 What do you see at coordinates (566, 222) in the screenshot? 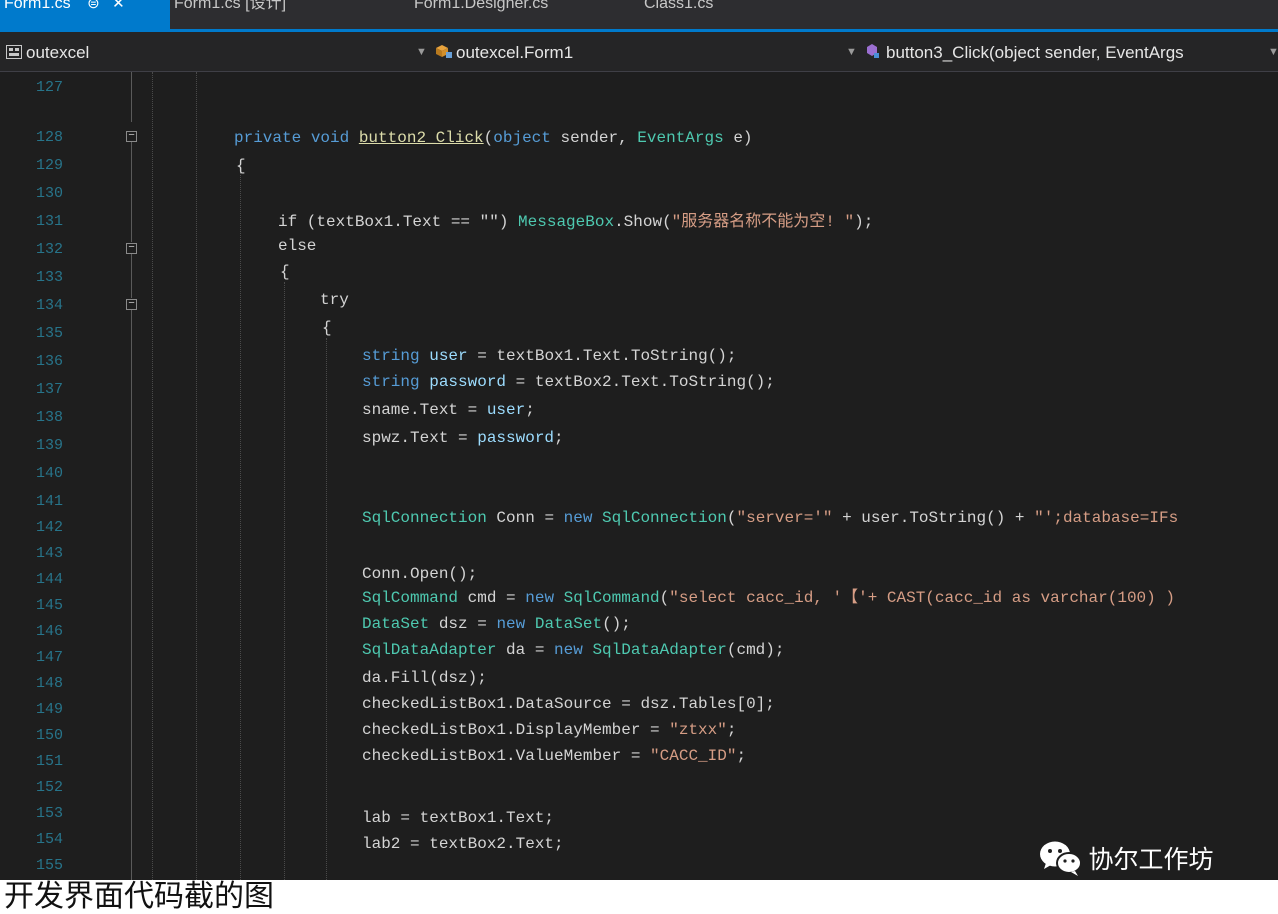
I see `code-token: MessageBox` at bounding box center [566, 222].